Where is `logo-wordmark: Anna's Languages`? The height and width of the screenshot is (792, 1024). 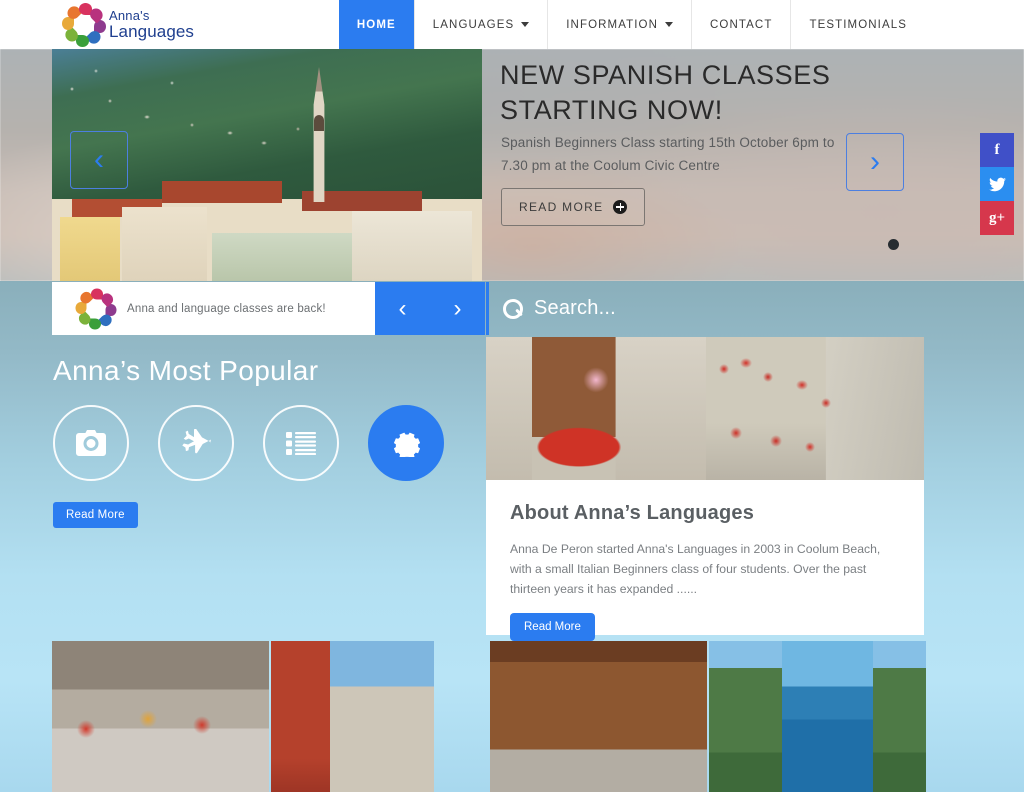
logo-wordmark: Anna's Languages is located at coordinates (151, 24).